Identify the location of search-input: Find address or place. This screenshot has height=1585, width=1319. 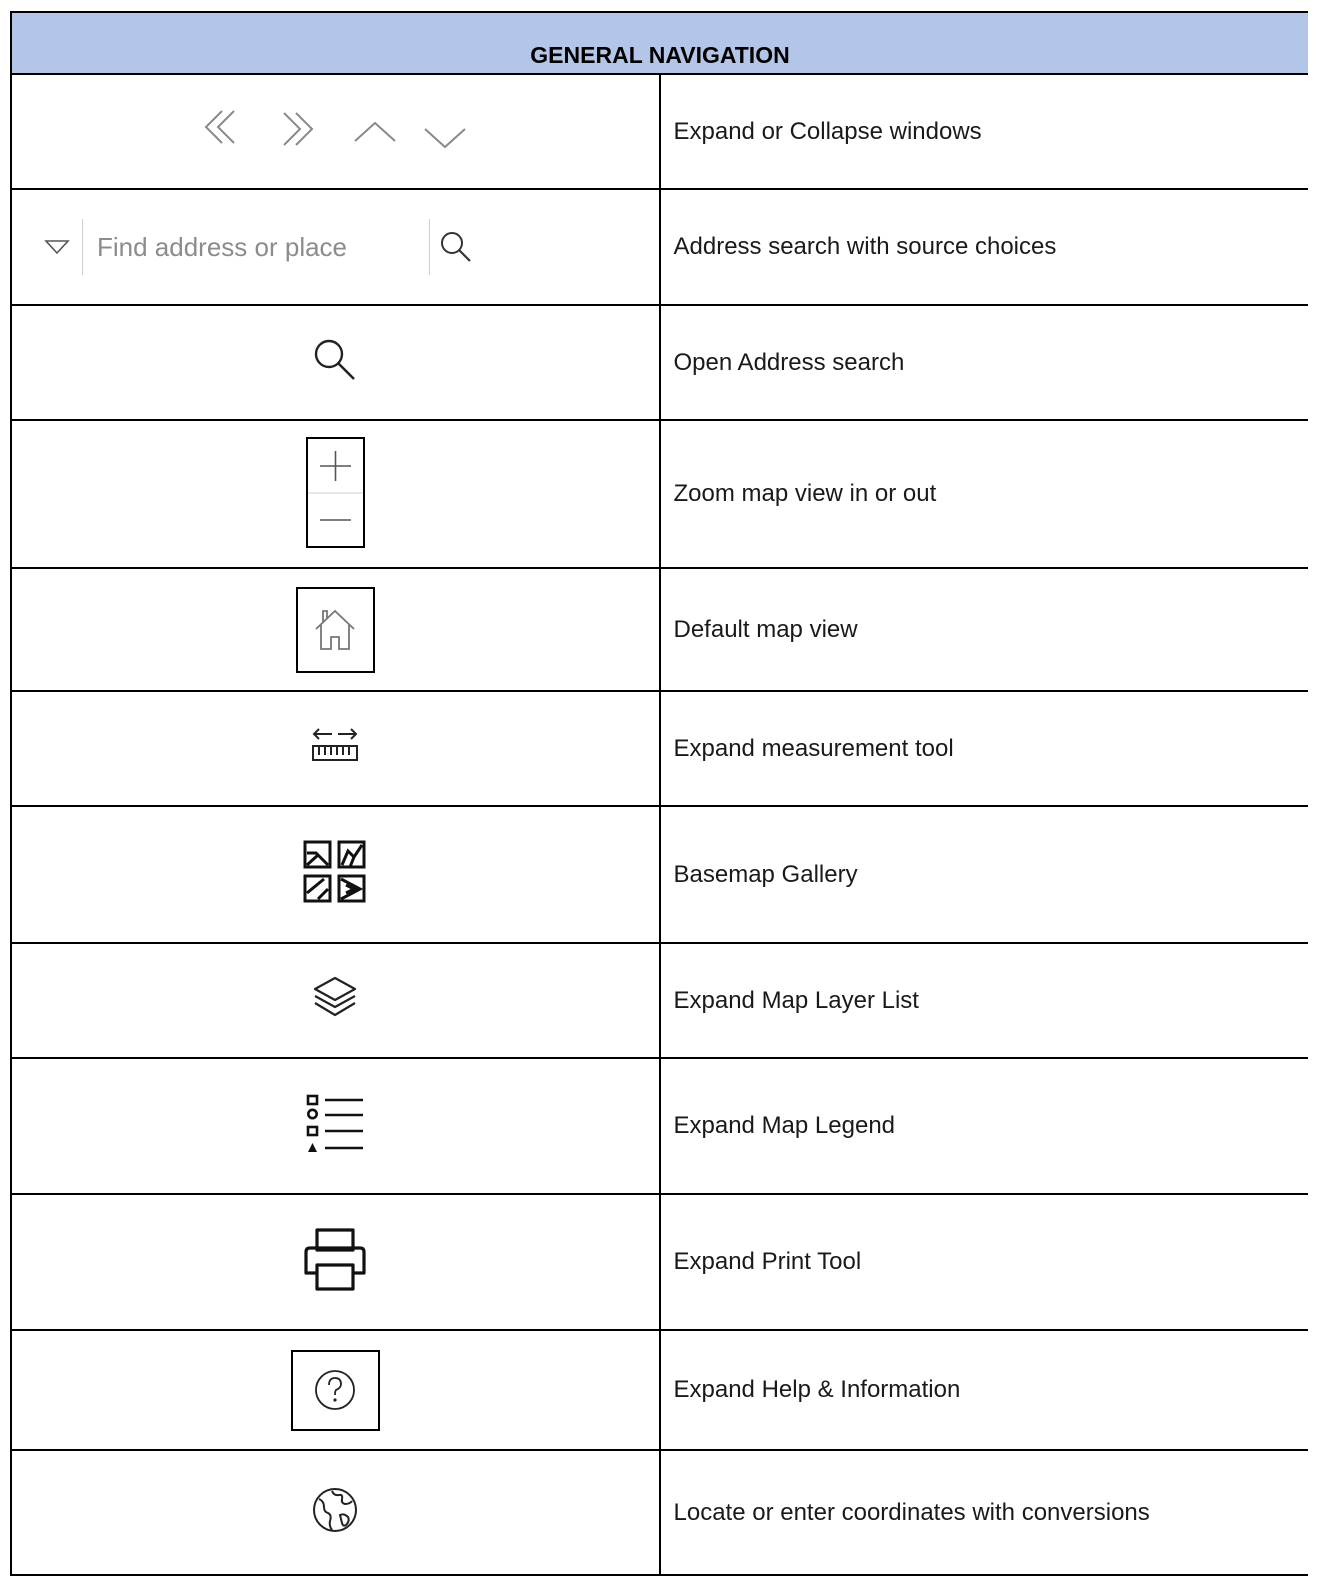
(256, 247).